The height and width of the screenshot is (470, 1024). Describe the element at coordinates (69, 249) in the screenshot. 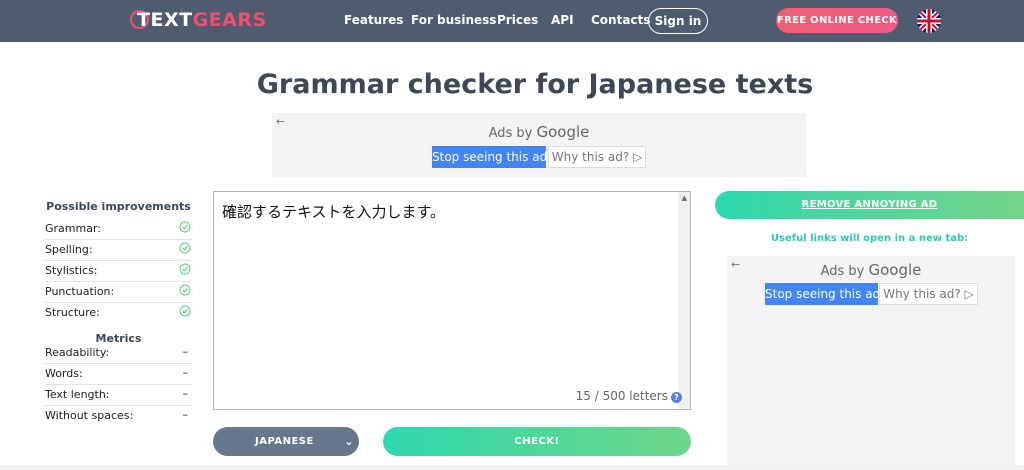

I see `row-label: Spelling:` at that location.